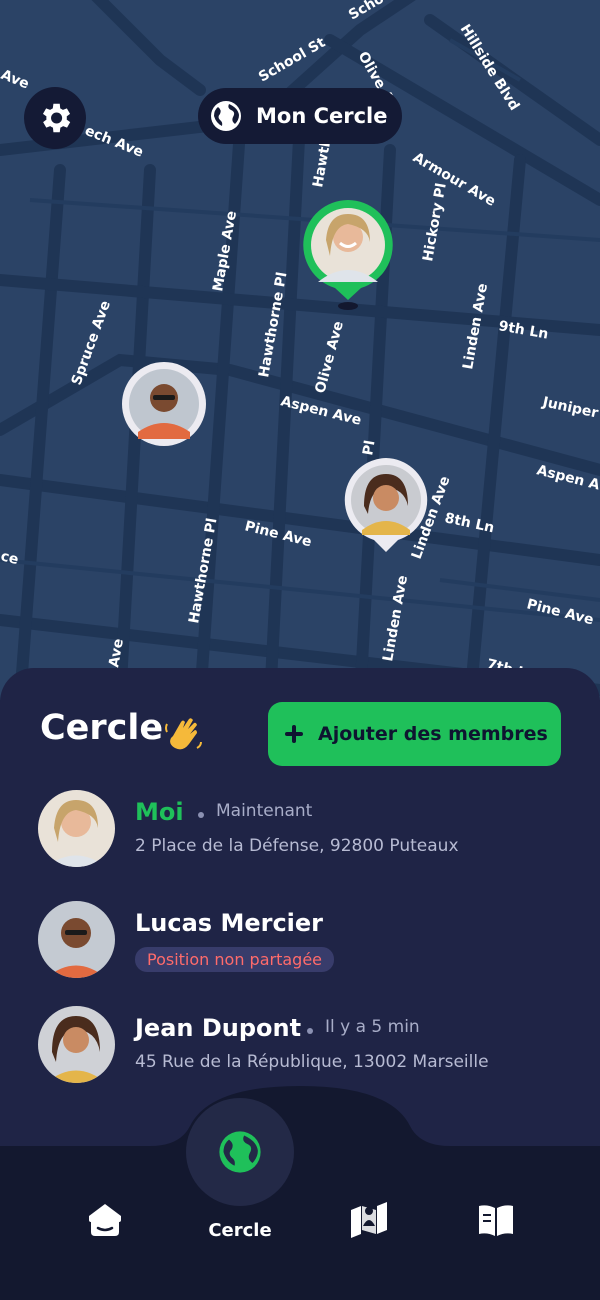 The width and height of the screenshot is (600, 1300). Describe the element at coordinates (294, 734) in the screenshot. I see `plus-icon` at that location.